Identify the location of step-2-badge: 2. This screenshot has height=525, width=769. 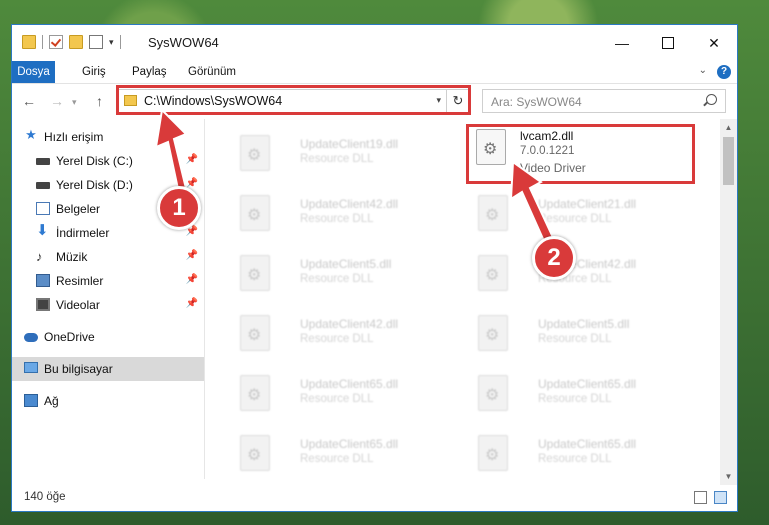
(554, 258).